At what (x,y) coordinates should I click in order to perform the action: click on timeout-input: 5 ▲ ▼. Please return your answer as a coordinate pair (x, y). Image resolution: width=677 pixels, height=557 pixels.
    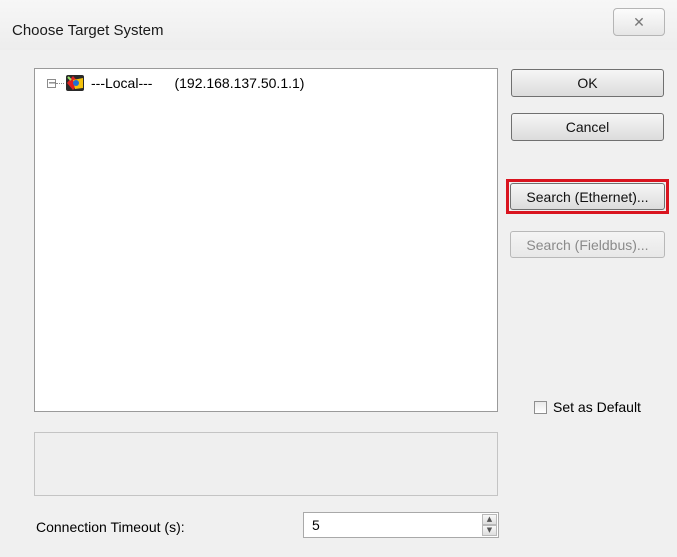
    Looking at the image, I should click on (401, 525).